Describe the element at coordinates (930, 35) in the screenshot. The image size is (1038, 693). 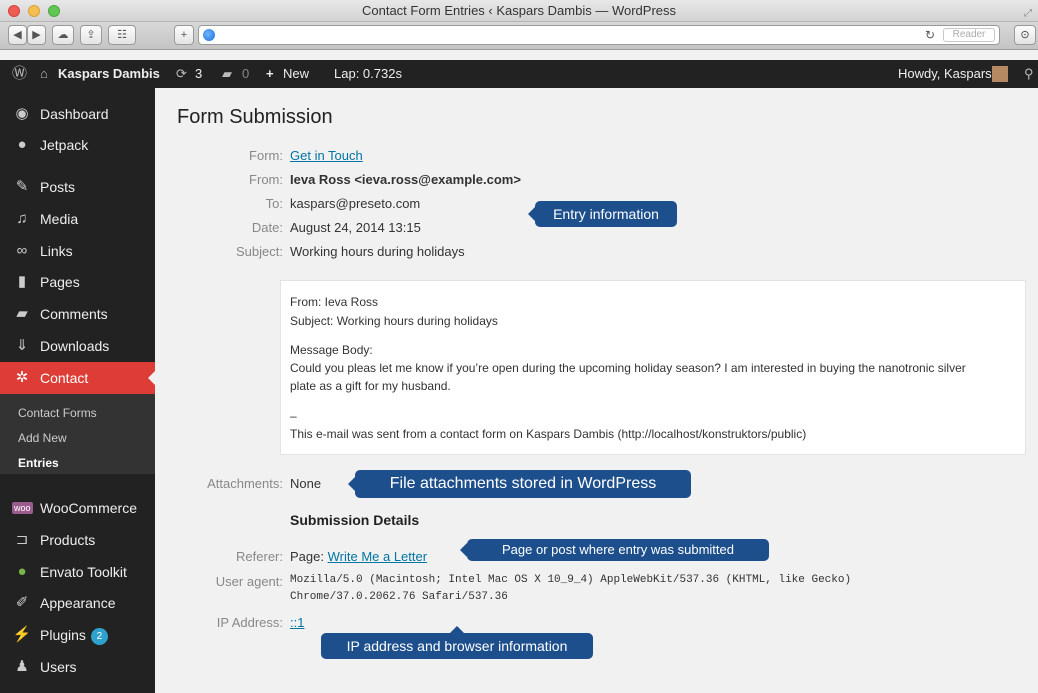
I see `reload-icon: ↻` at that location.